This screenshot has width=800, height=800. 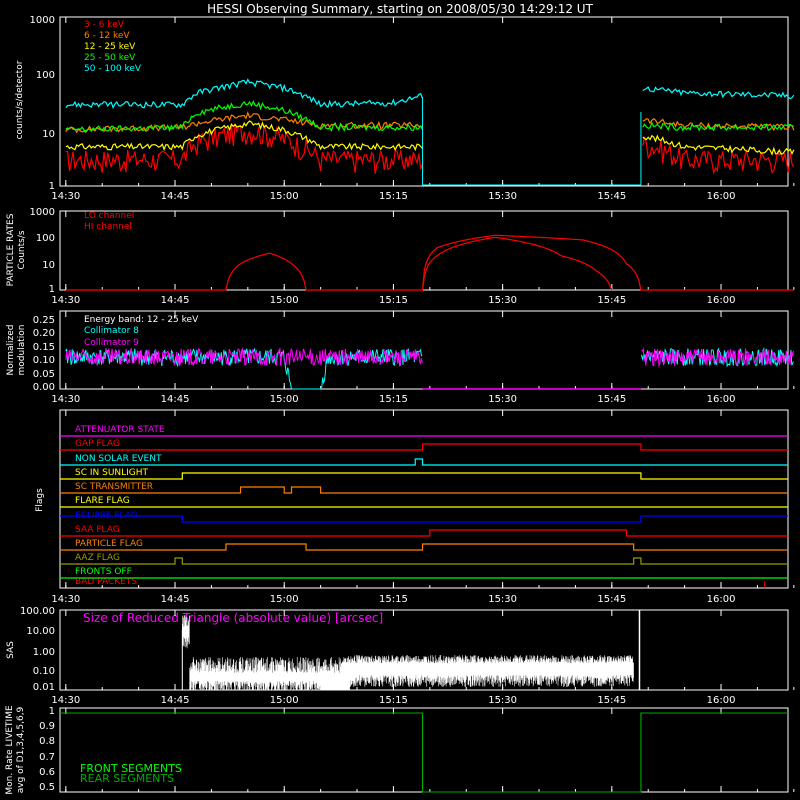 I want to click on modulation-ylabel2: modulation, so click(x=22, y=350).